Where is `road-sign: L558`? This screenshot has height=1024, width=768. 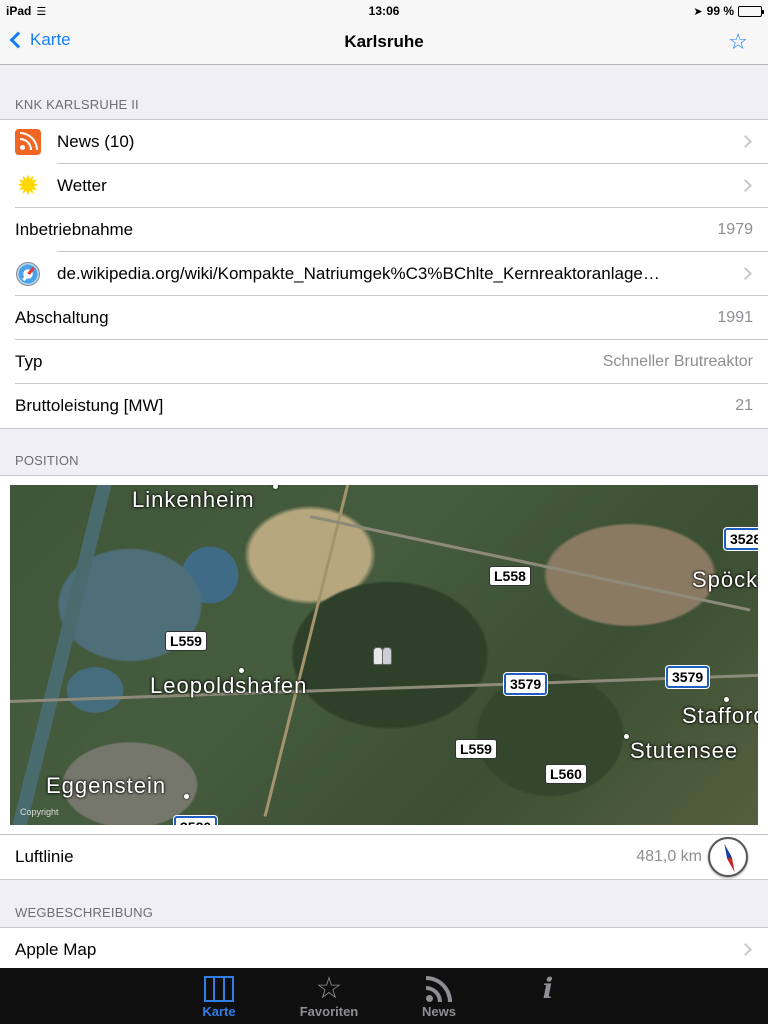
road-sign: L558 is located at coordinates (510, 576).